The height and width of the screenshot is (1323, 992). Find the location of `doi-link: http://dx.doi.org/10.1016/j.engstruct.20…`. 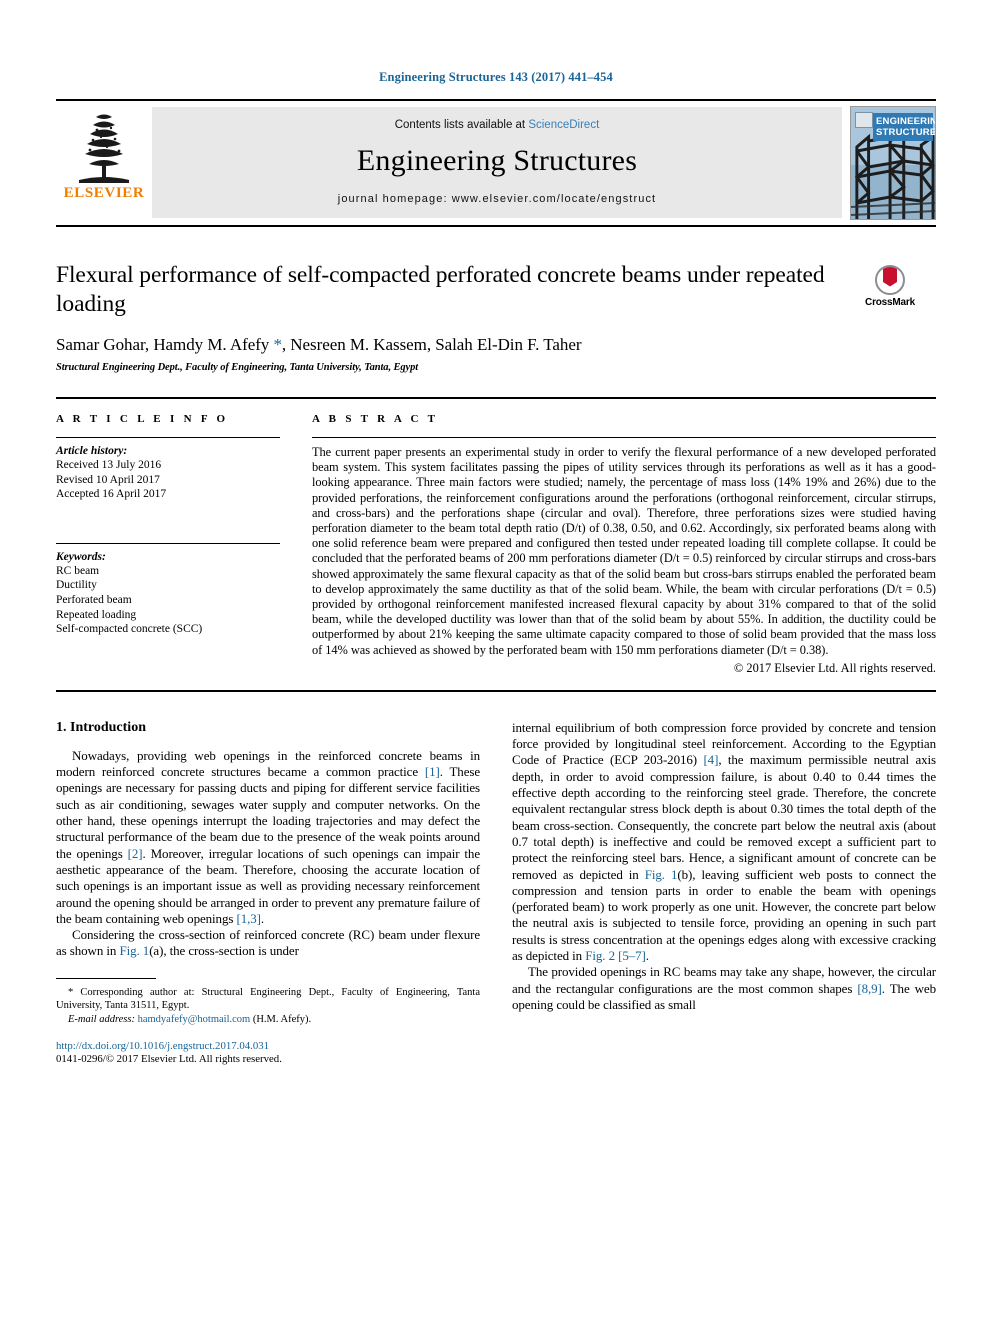

doi-link: http://dx.doi.org/10.1016/j.engstruct.20… is located at coordinates (268, 1046).